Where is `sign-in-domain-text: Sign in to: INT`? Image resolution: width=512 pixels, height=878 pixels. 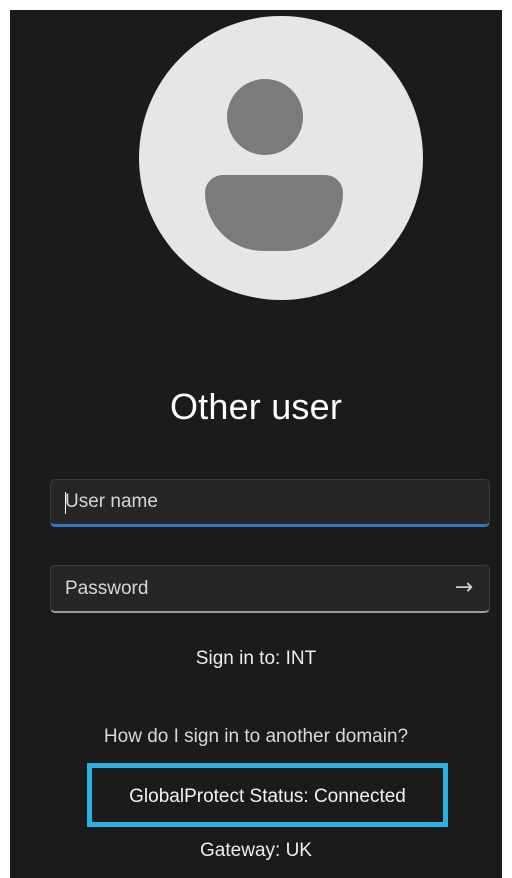
sign-in-domain-text: Sign in to: INT is located at coordinates (256, 658).